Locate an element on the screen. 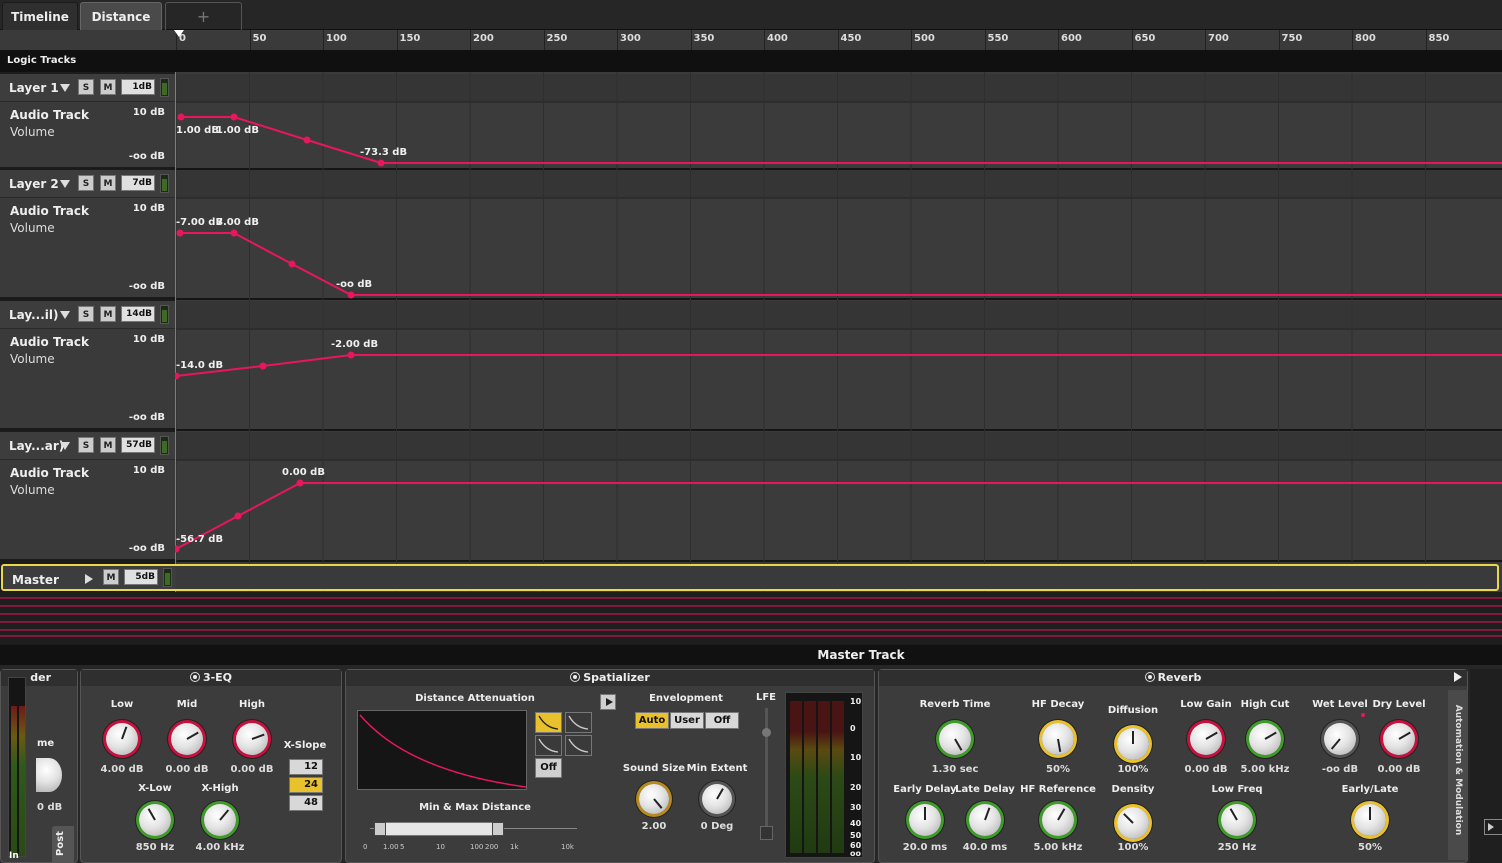 The image size is (1502, 863). attenuation-curve-display is located at coordinates (442, 750).